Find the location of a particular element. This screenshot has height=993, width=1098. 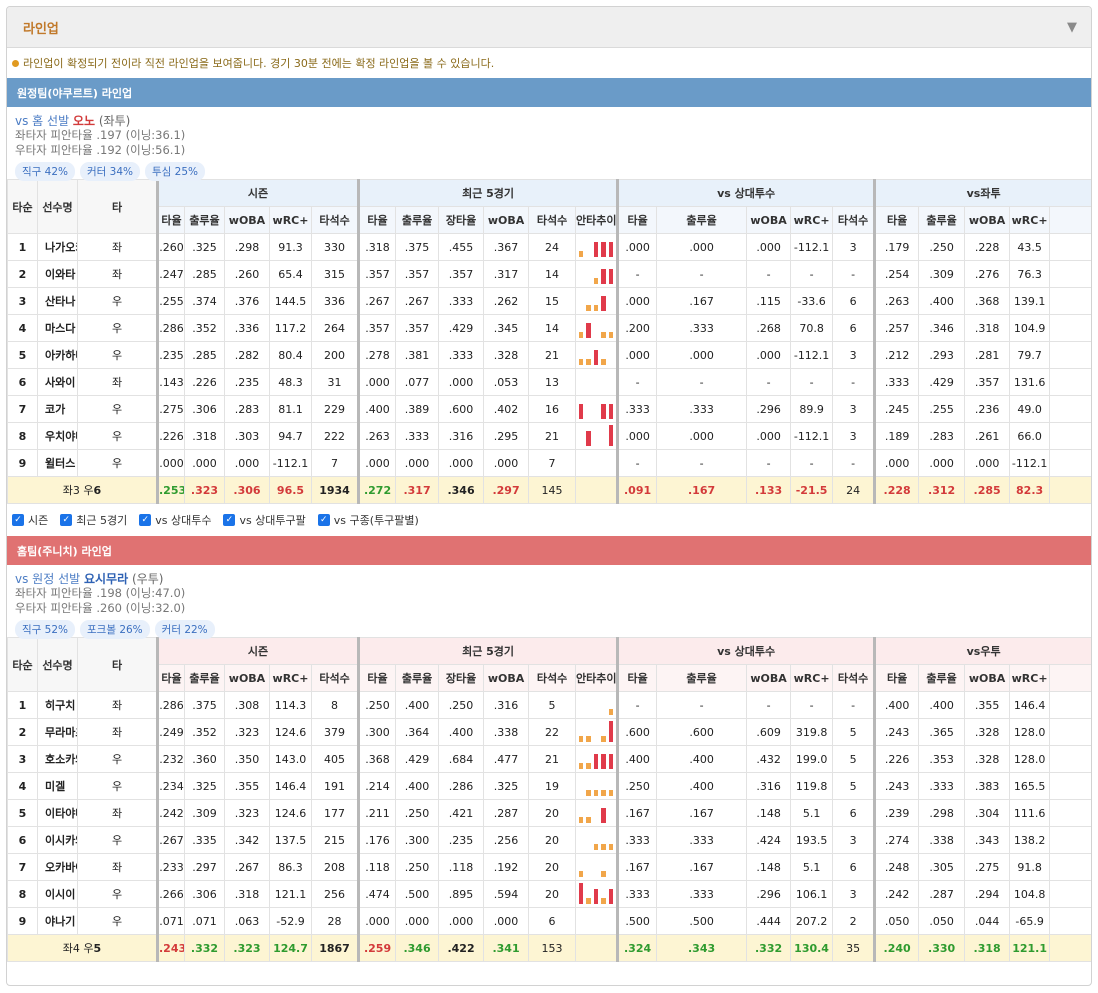

season-stat: 200 is located at coordinates (335, 355).